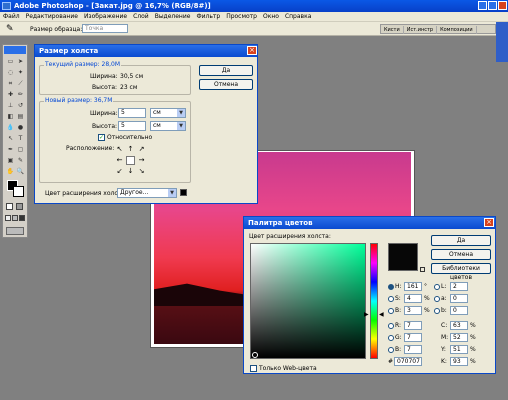 Image resolution: width=508 pixels, height=400 pixels. I want to click on anchor-n-arrow-icon: ↑, so click(130, 149).